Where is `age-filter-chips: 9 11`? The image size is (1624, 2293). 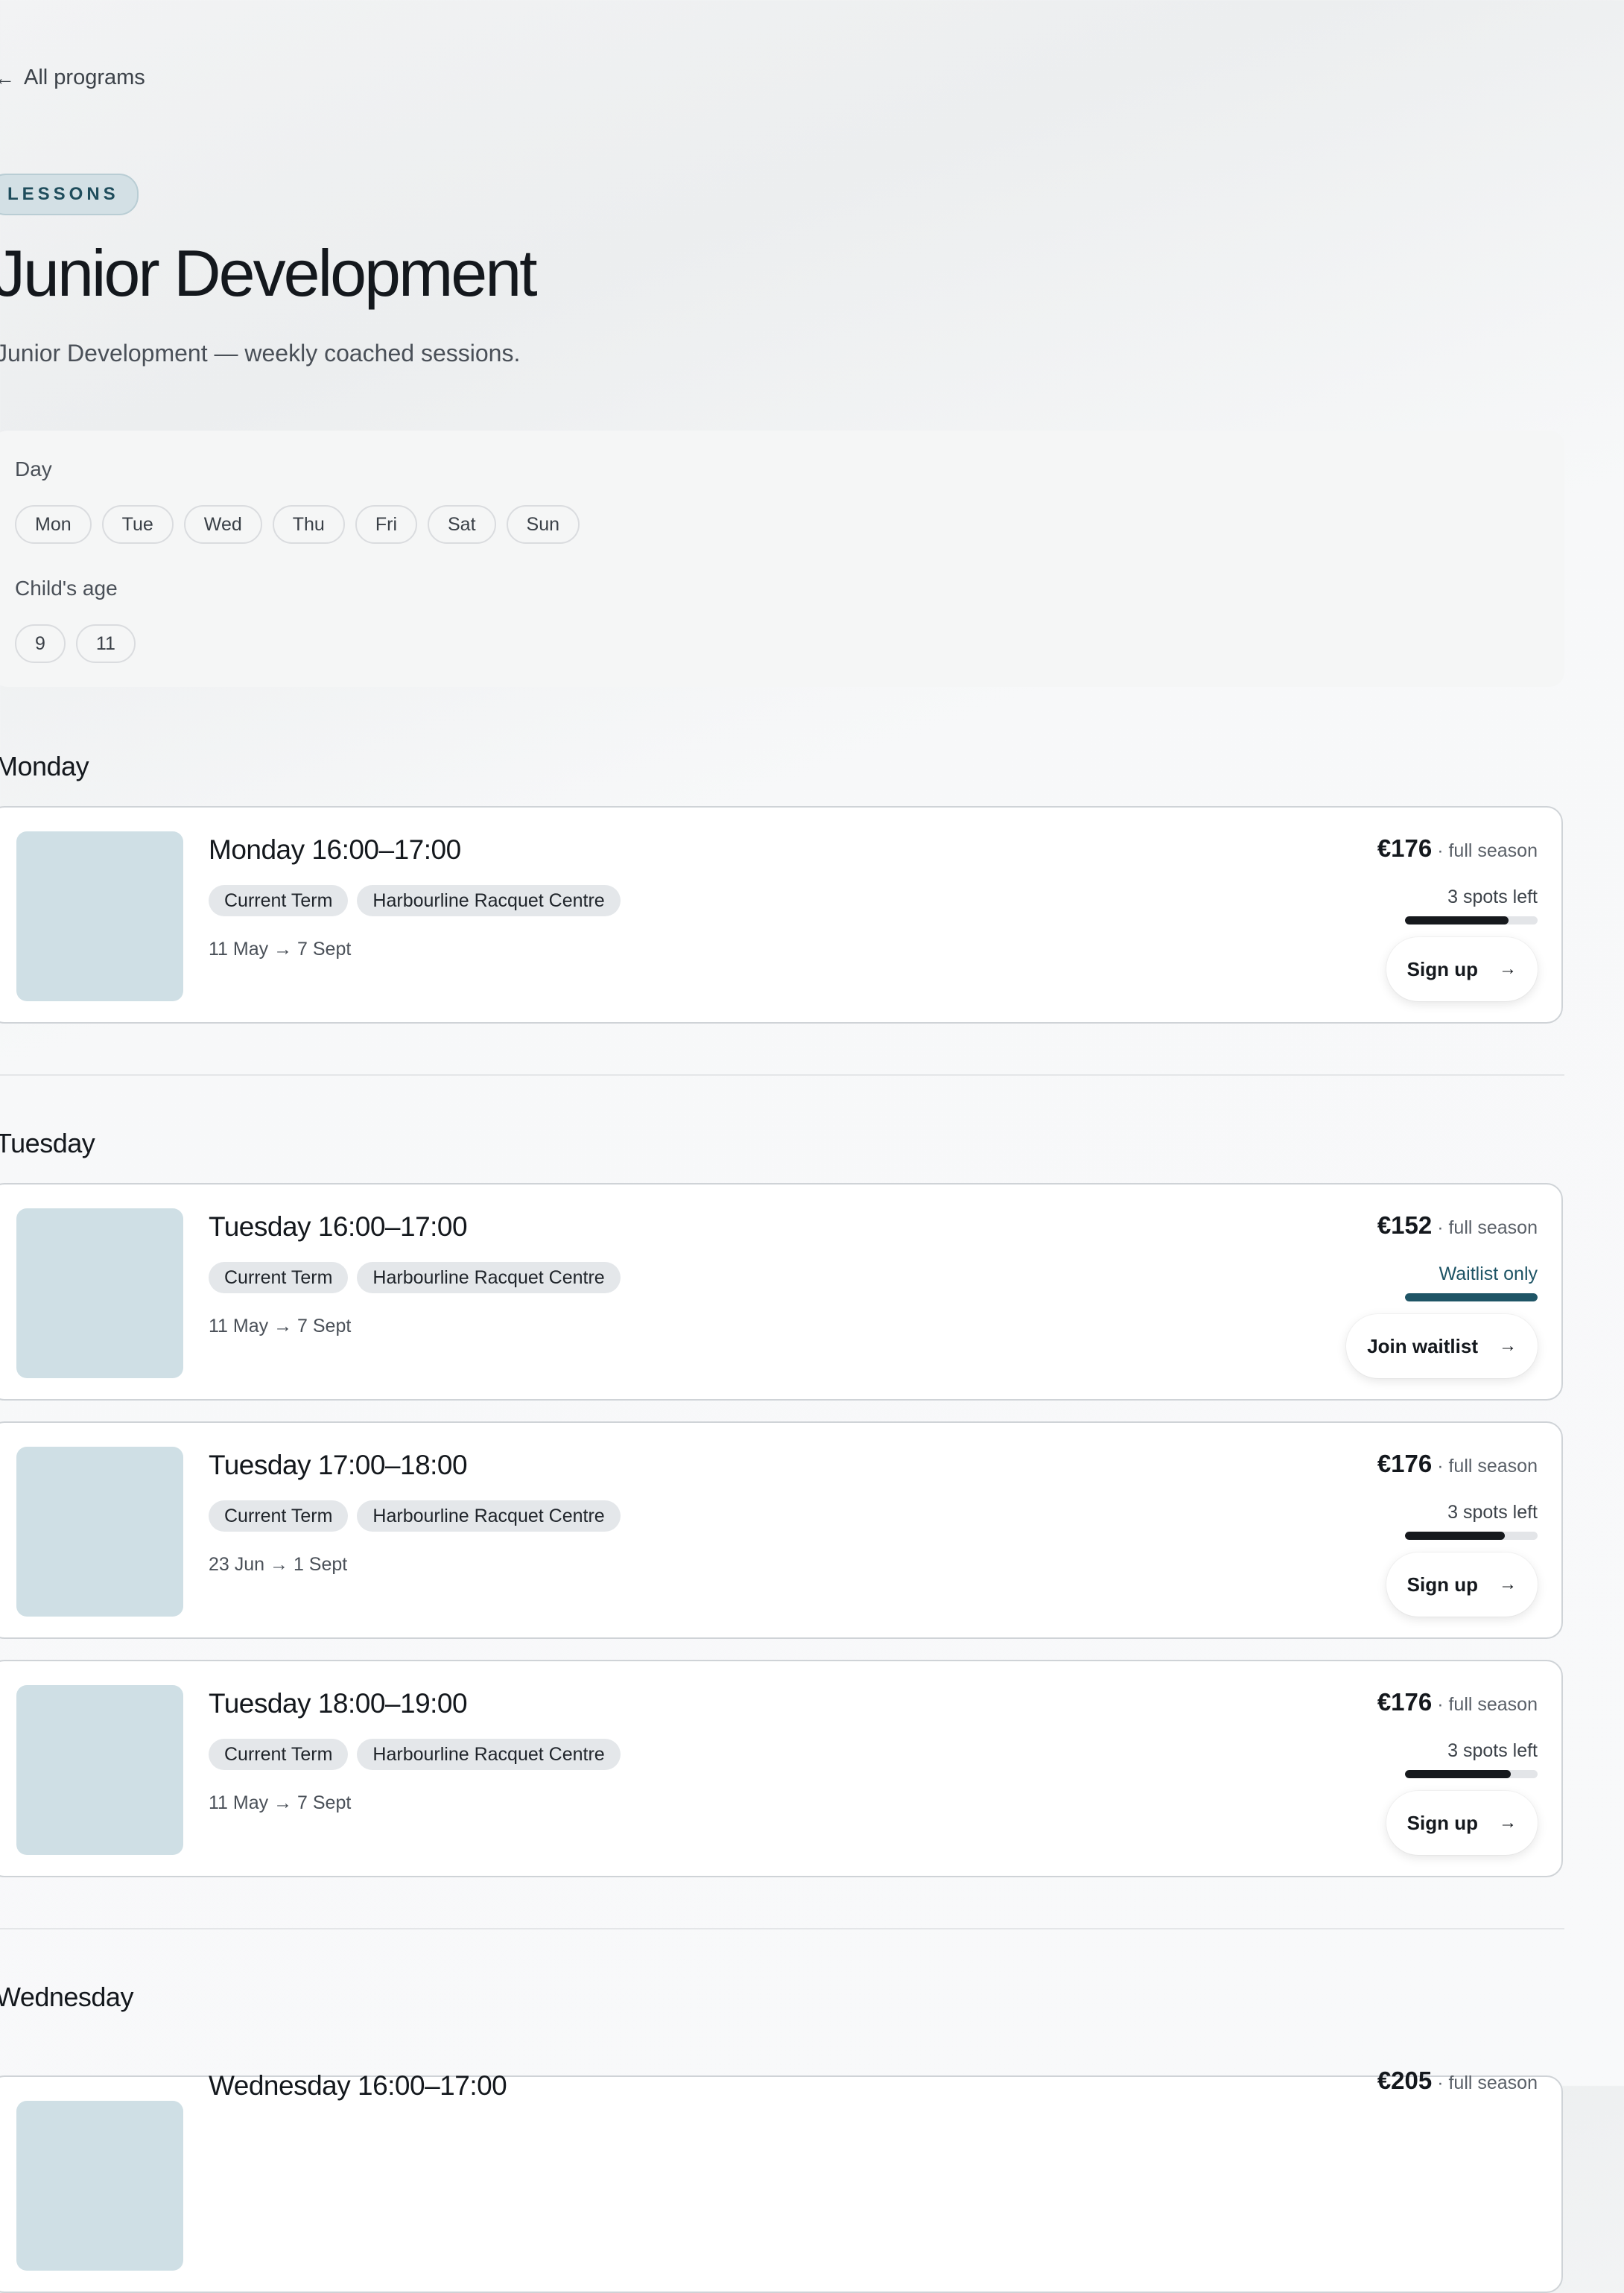 age-filter-chips: 9 11 is located at coordinates (75, 643).